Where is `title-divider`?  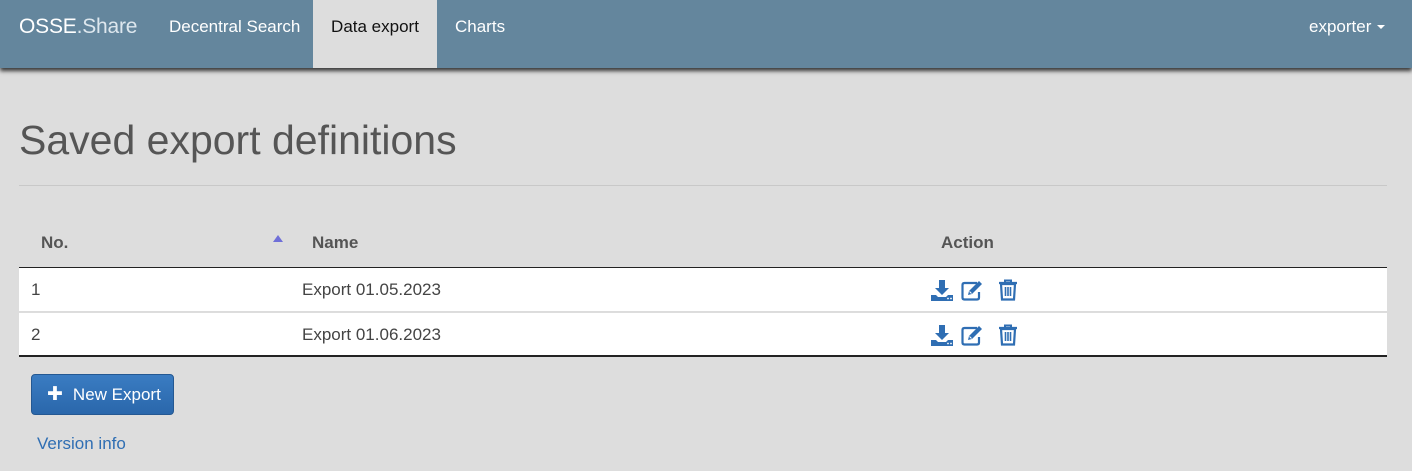
title-divider is located at coordinates (703, 185).